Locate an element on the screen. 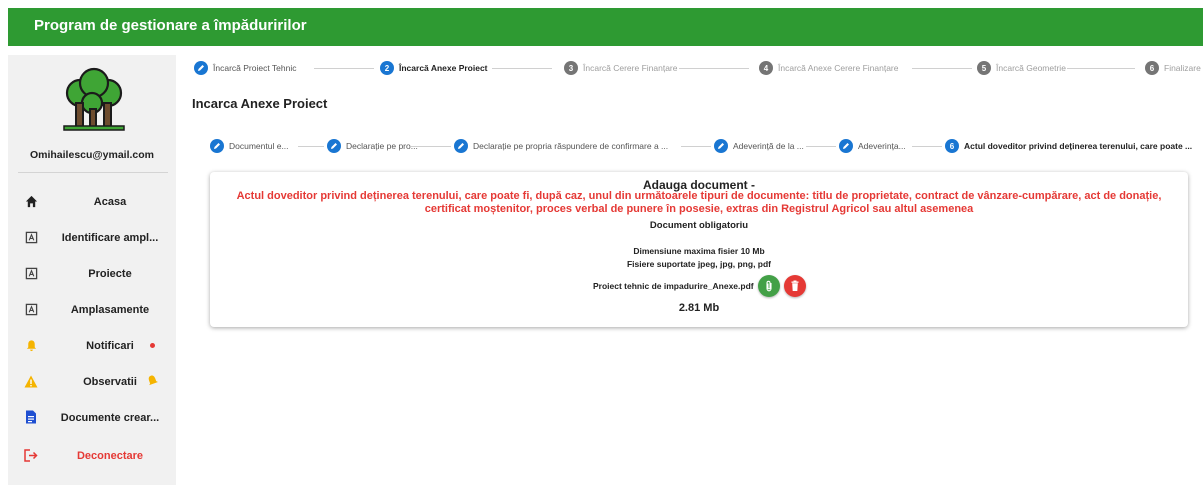 The height and width of the screenshot is (490, 1203). sidebar-item-label: Proiecte is located at coordinates (110, 274).